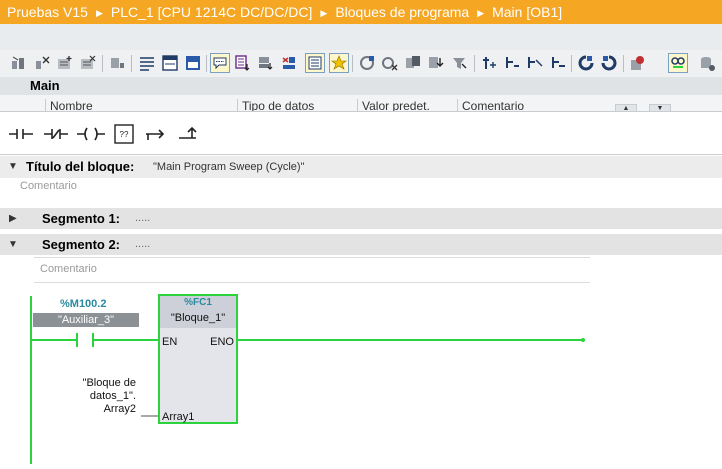  Describe the element at coordinates (109, 383) in the screenshot. I see `parameter-line: "Bloque de` at that location.